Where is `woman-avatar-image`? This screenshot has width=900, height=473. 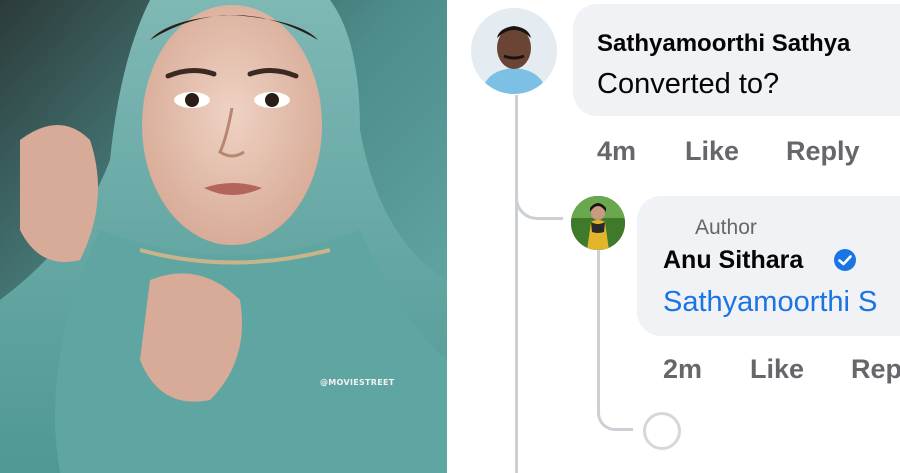 woman-avatar-image is located at coordinates (598, 223).